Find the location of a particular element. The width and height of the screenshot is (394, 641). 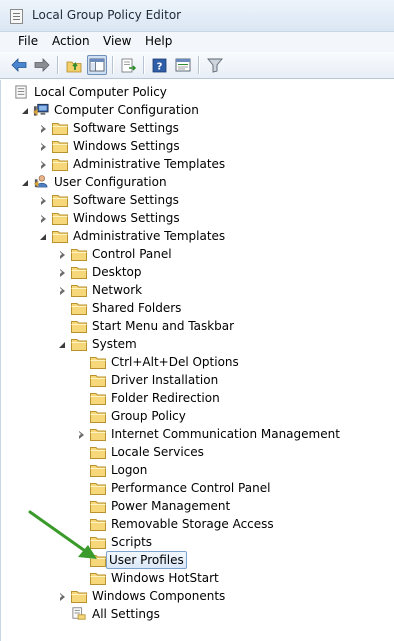

tree-label: All Settings is located at coordinates (126, 614).